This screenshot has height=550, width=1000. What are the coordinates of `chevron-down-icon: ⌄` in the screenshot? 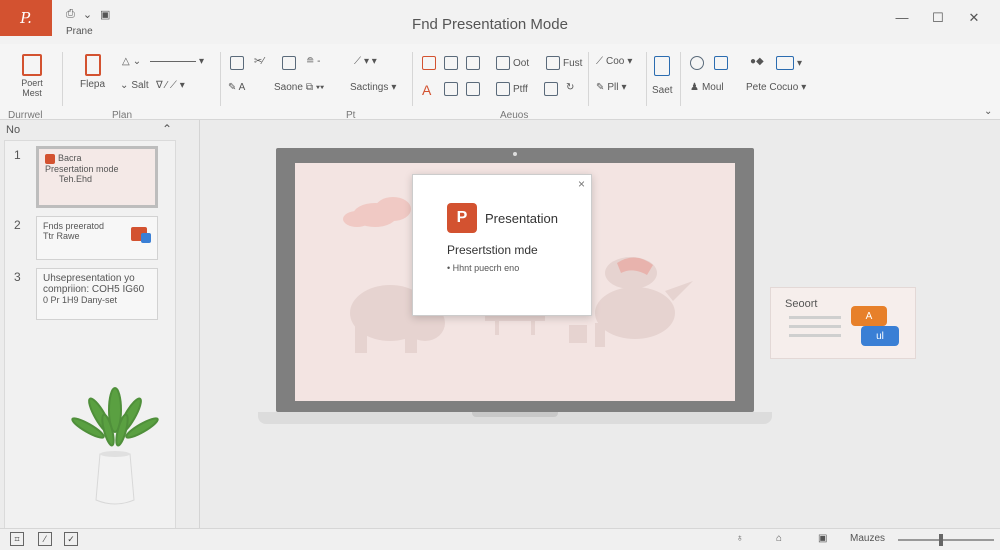 It's located at (124, 85).